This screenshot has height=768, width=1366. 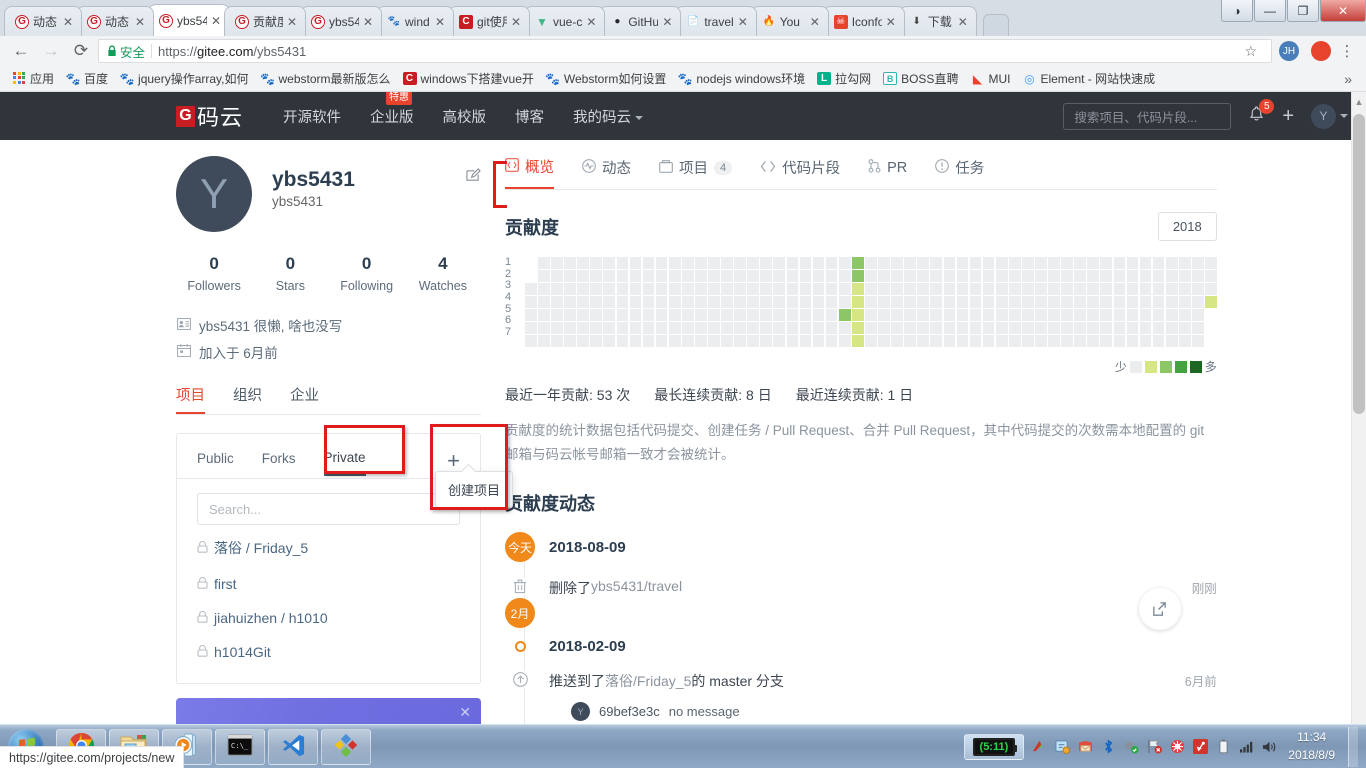 What do you see at coordinates (1303, 11) in the screenshot?
I see `maximize-button: ❐` at bounding box center [1303, 11].